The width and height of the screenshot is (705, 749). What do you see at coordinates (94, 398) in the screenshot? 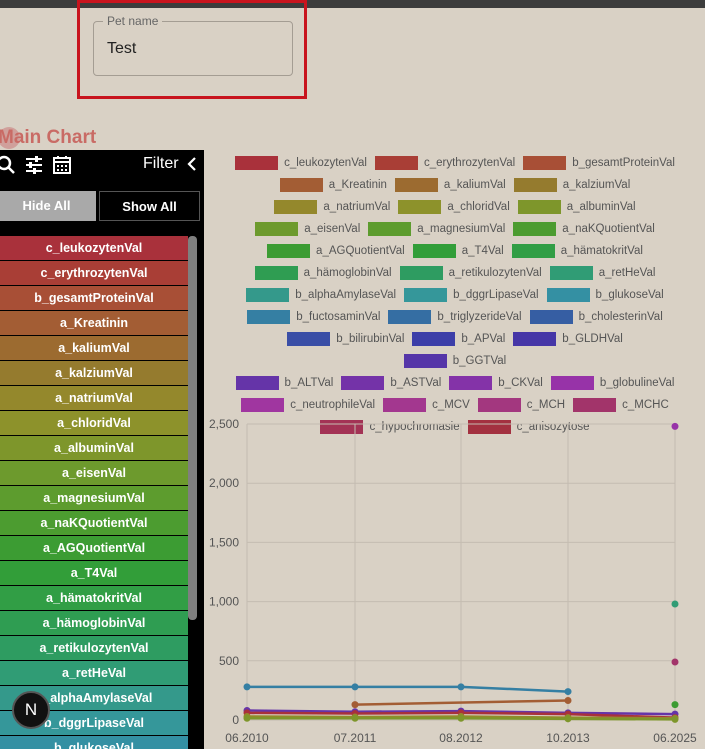
I see `series-toggle-item: a_natriumVal` at bounding box center [94, 398].